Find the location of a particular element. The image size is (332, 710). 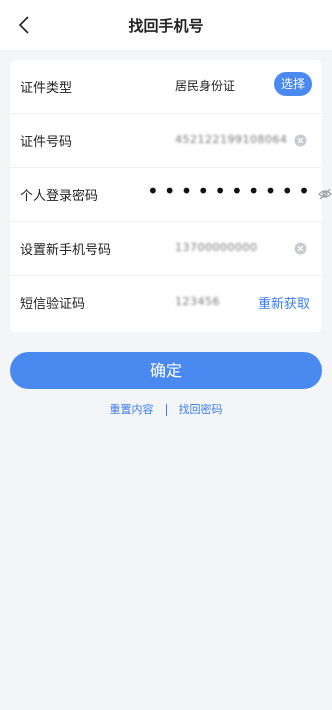

id-type-value: 居民身份证 is located at coordinates (205, 85).